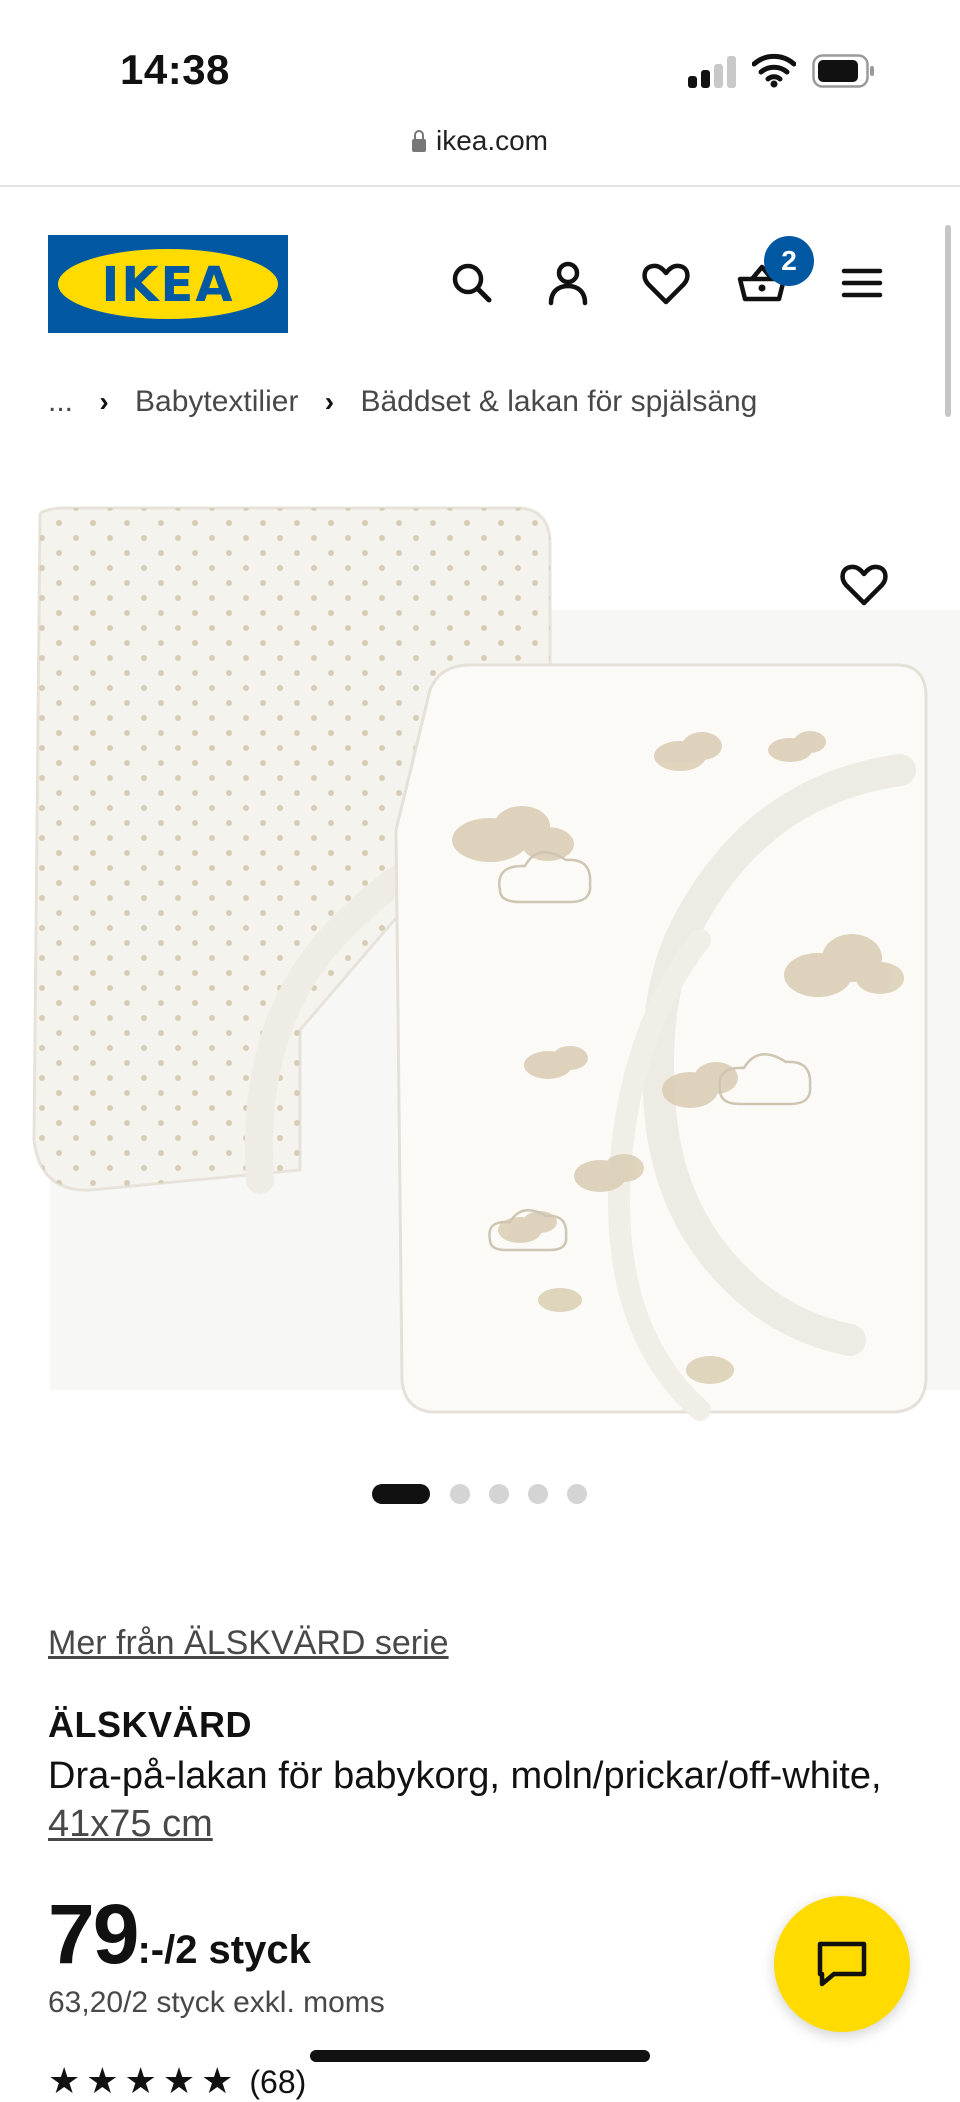 Image resolution: width=960 pixels, height=2102 pixels. Describe the element at coordinates (666, 283) in the screenshot. I see `favorites-icon` at that location.